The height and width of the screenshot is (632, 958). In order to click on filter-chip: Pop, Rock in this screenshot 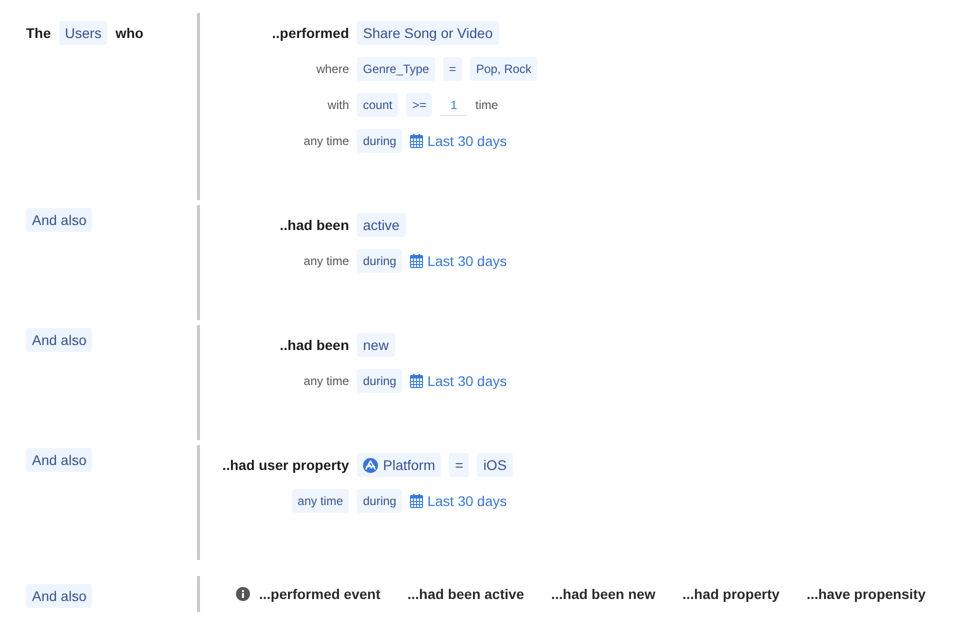, I will do `click(504, 69)`.